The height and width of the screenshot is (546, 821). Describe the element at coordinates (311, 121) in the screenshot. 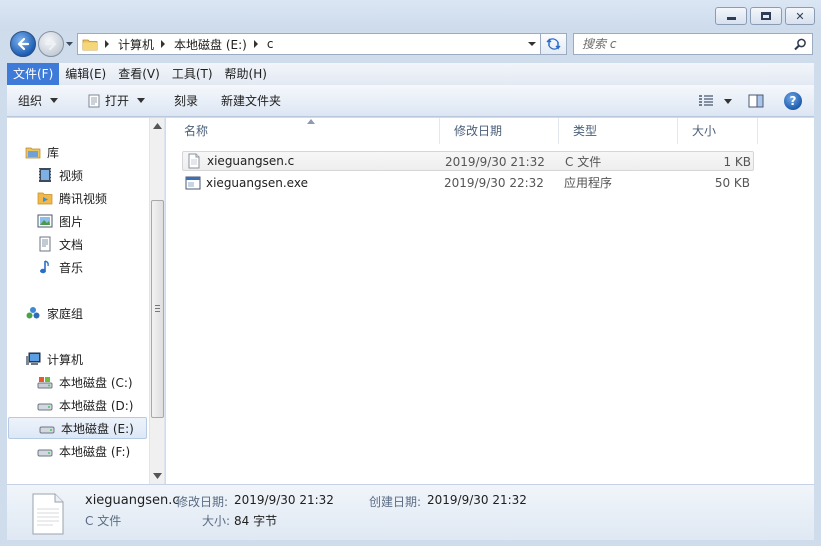

I see `sort-ascending-icon` at that location.